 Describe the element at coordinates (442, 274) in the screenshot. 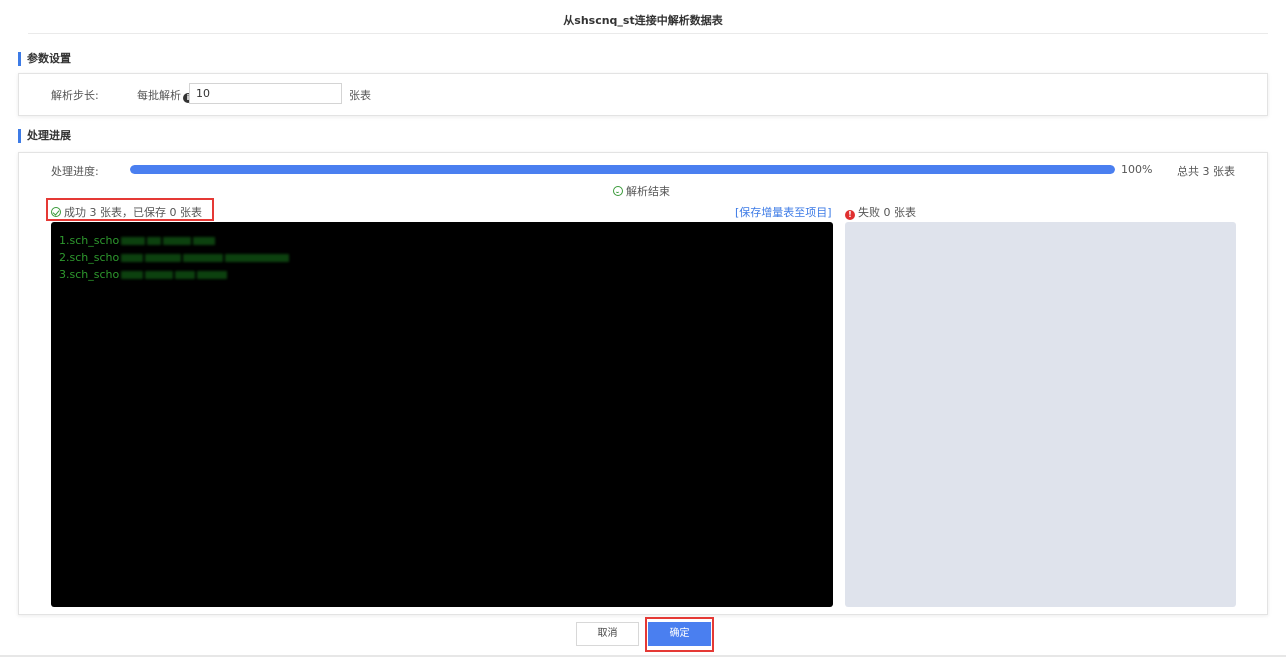

I see `console-line: 3.sch_scho` at that location.